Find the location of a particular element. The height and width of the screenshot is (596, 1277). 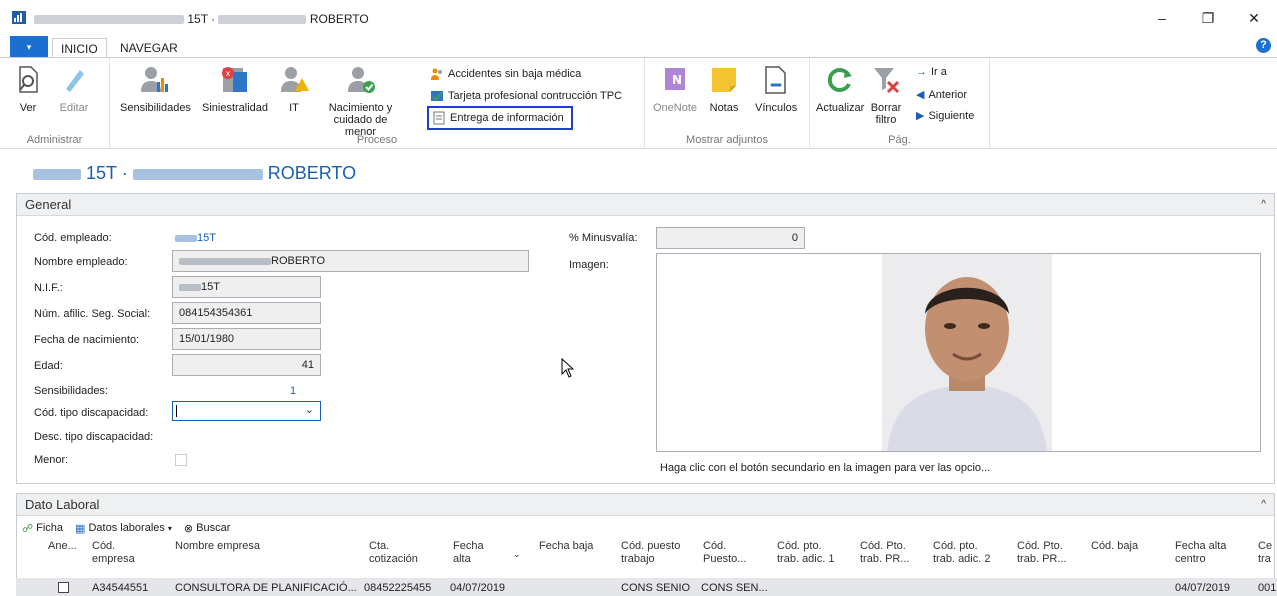

sensibilidades-label: Sensibilidades: is located at coordinates (71, 391).